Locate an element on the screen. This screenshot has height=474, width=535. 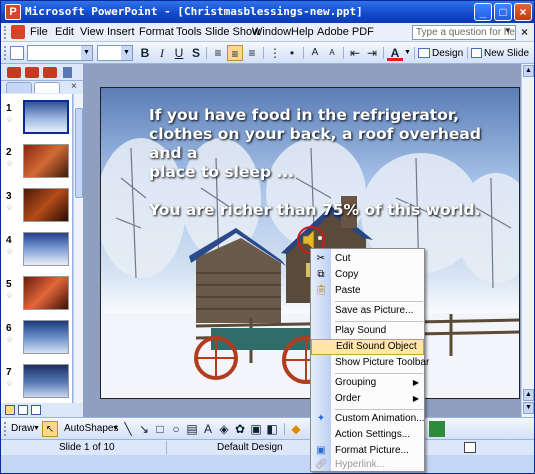
menu-adobe-pdf: Adobe PDF is located at coordinates (345, 32).